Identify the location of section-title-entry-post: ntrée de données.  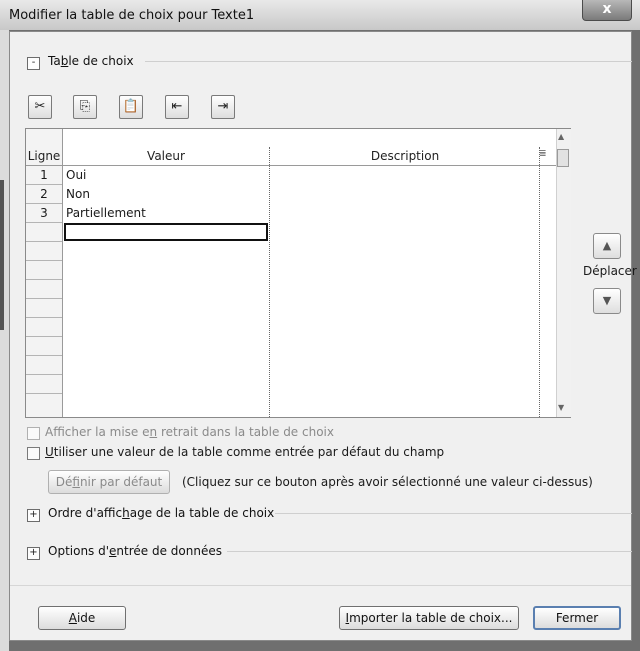
(169, 551).